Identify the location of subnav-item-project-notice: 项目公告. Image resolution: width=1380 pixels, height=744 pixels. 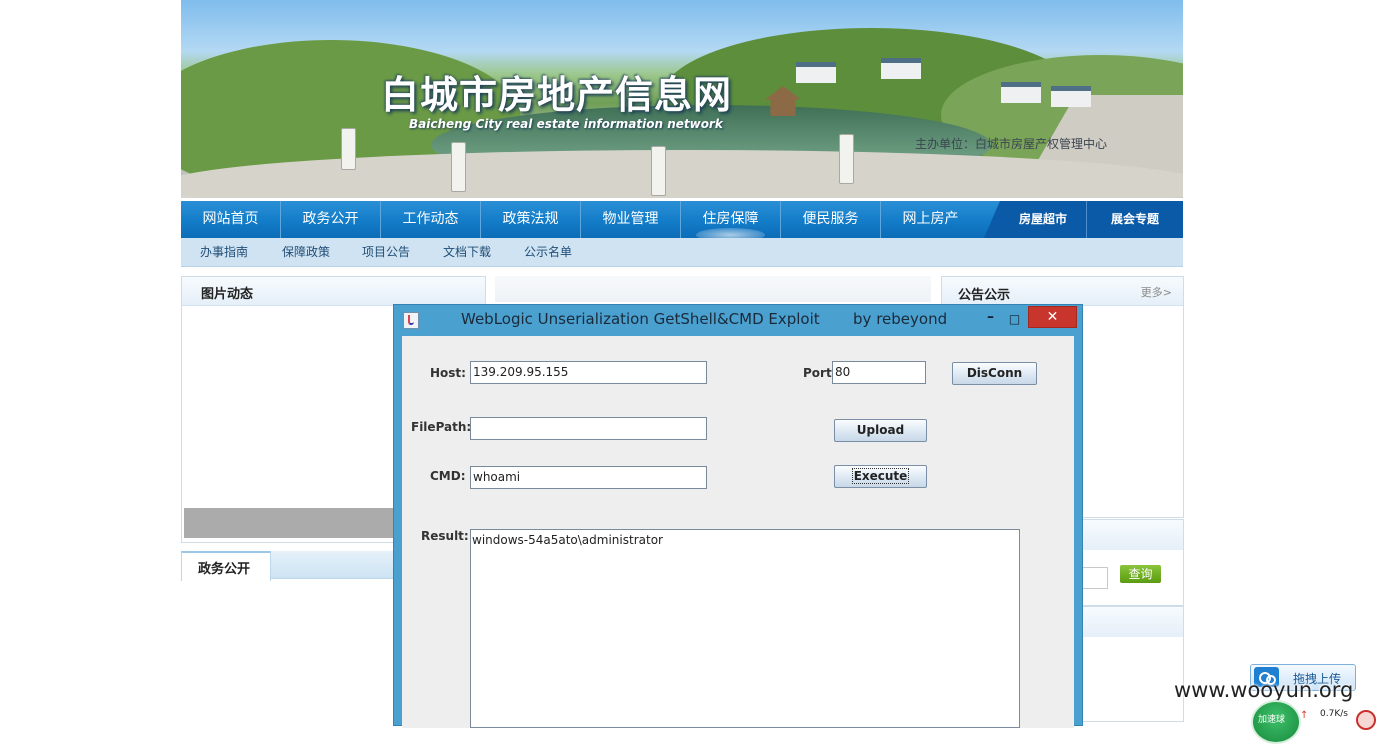
(386, 252).